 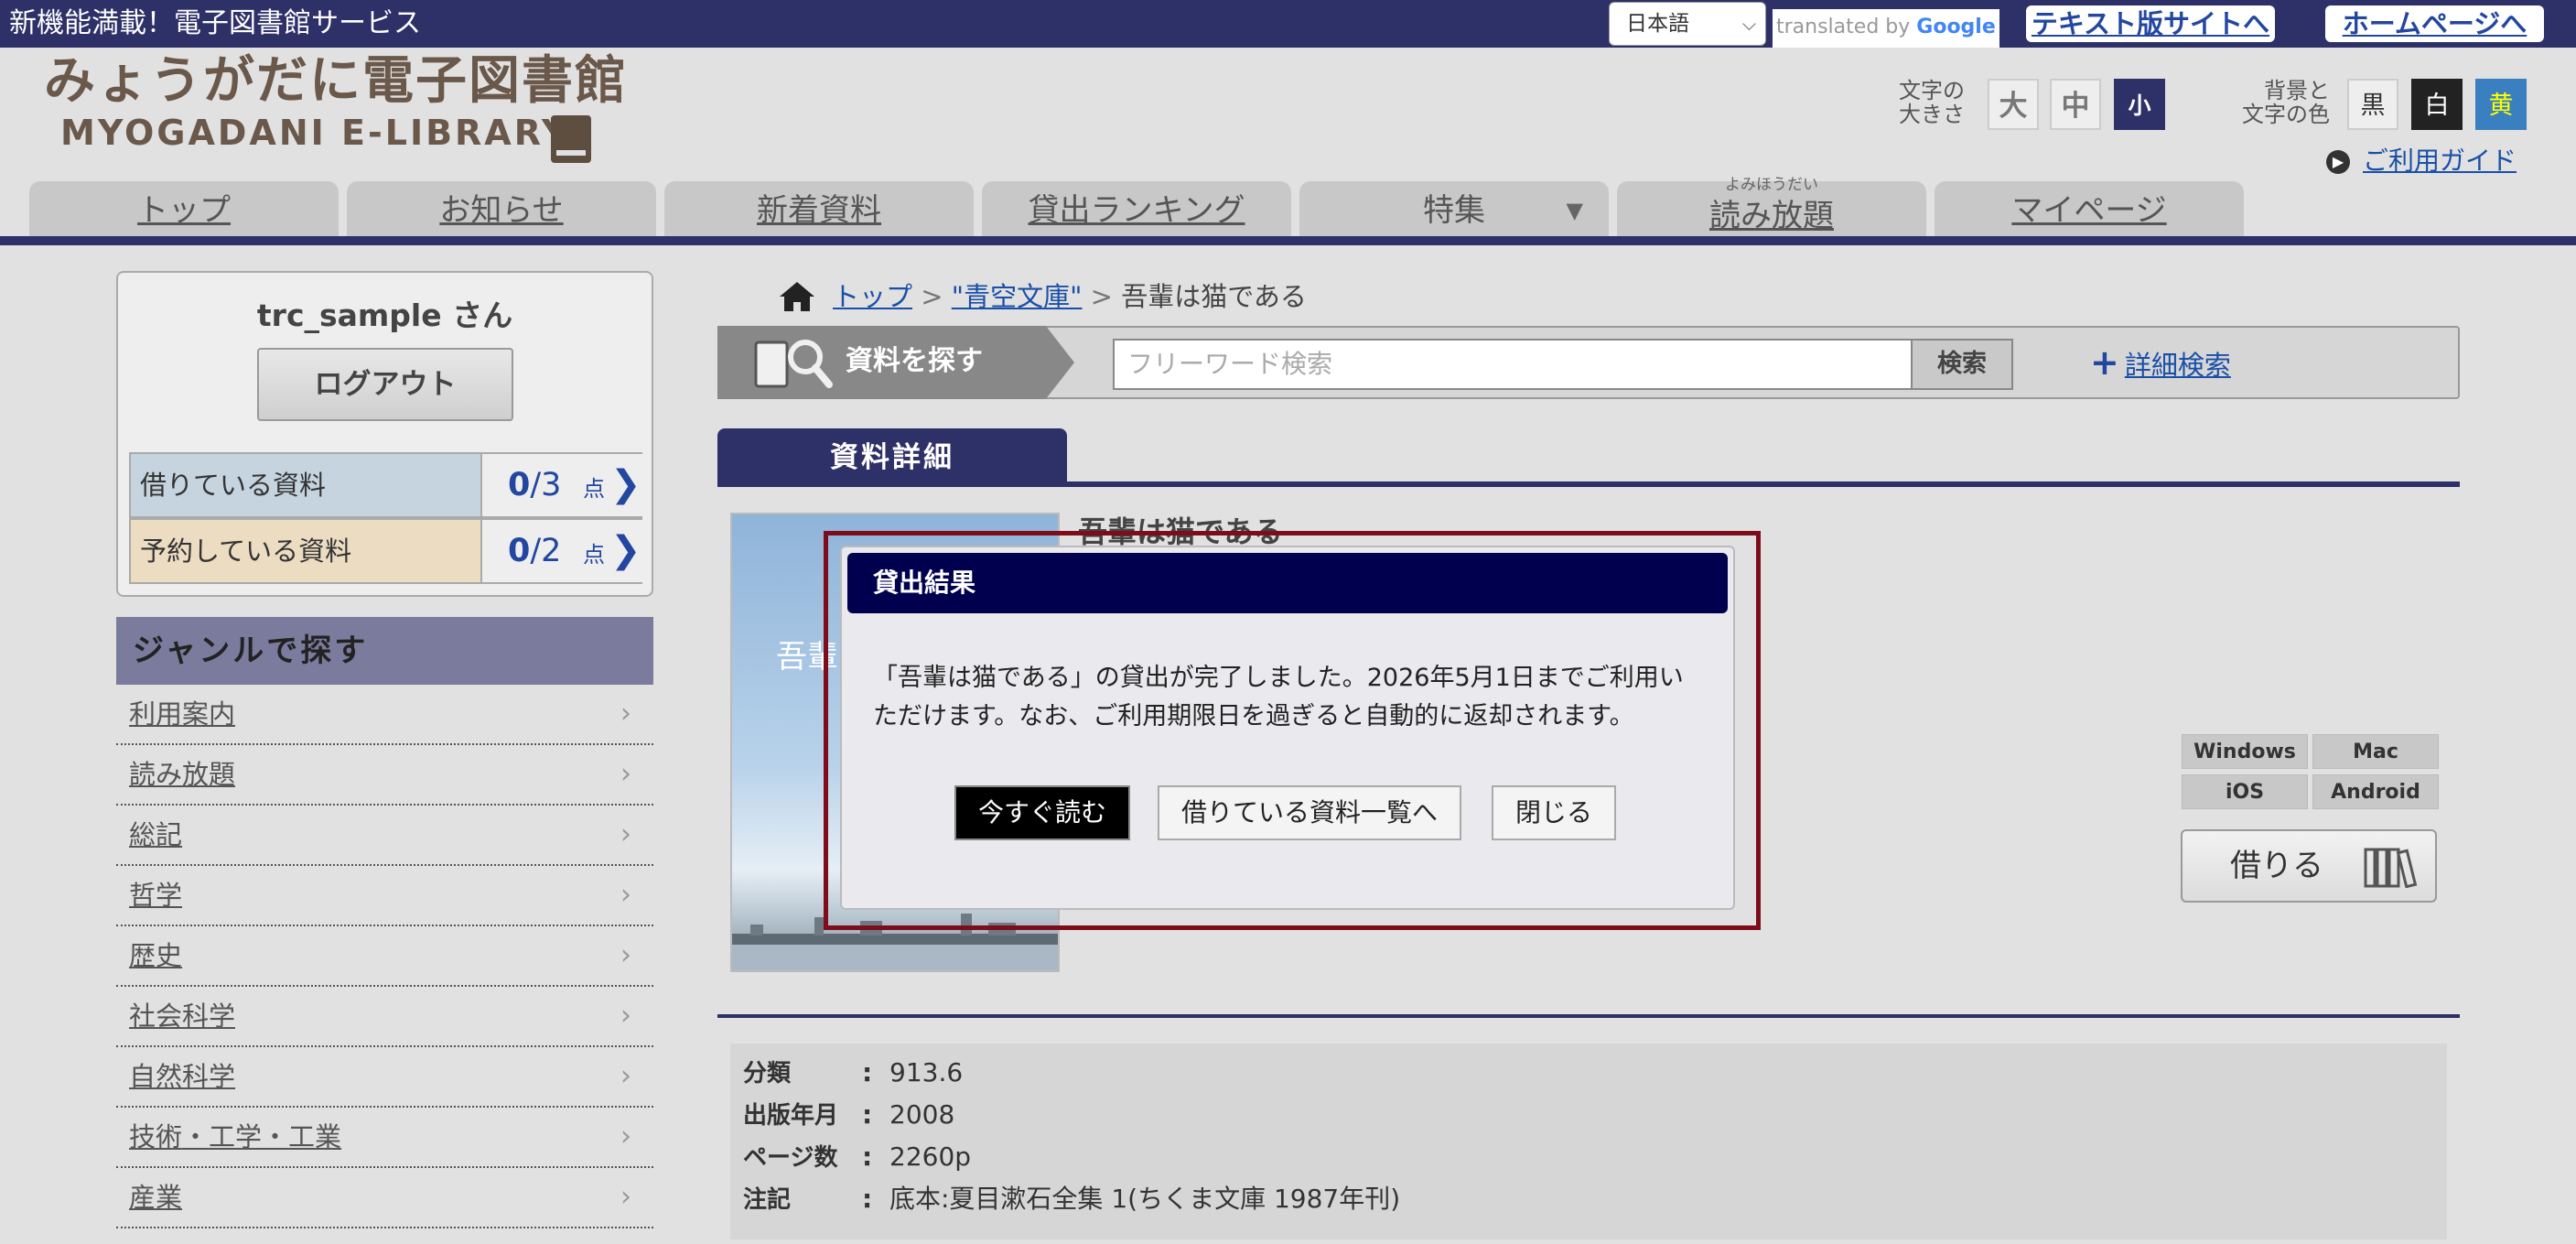 What do you see at coordinates (155, 955) in the screenshot?
I see `genre-link: 歴史` at bounding box center [155, 955].